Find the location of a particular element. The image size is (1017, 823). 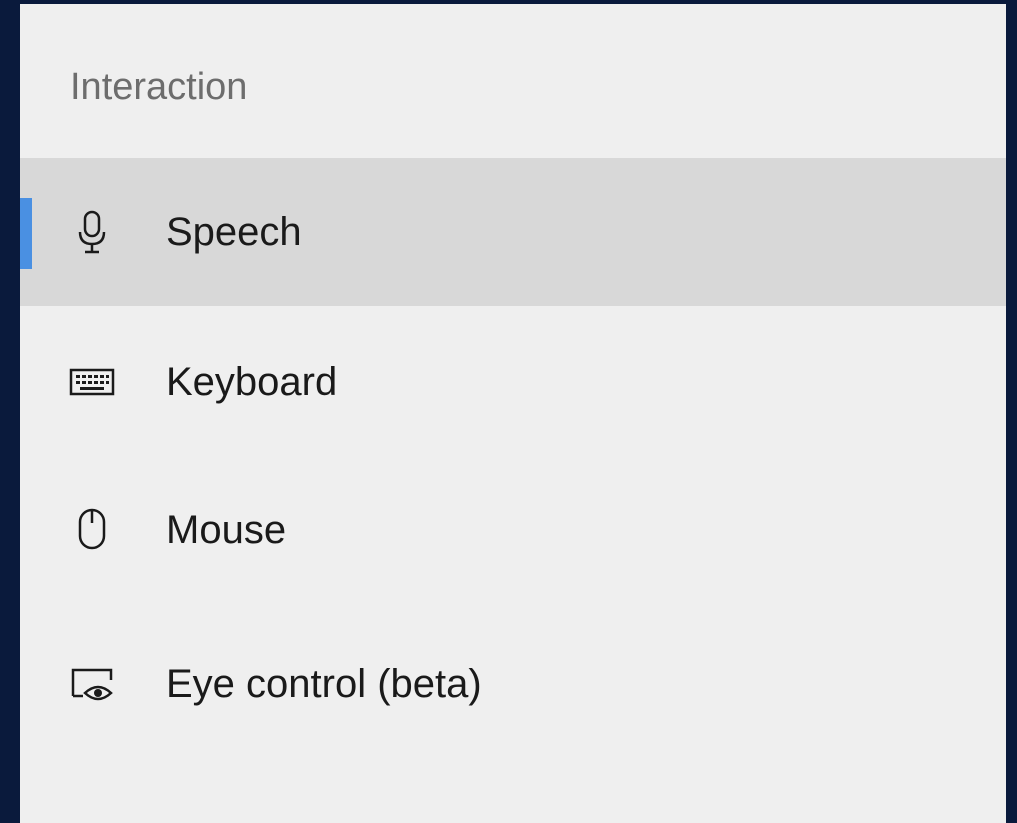

mouse-icon is located at coordinates (92, 530).